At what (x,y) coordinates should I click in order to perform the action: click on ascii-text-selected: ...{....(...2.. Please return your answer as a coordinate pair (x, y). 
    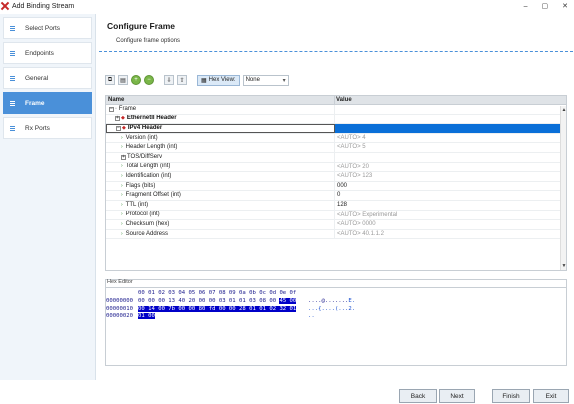
    Looking at the image, I should click on (332, 308).